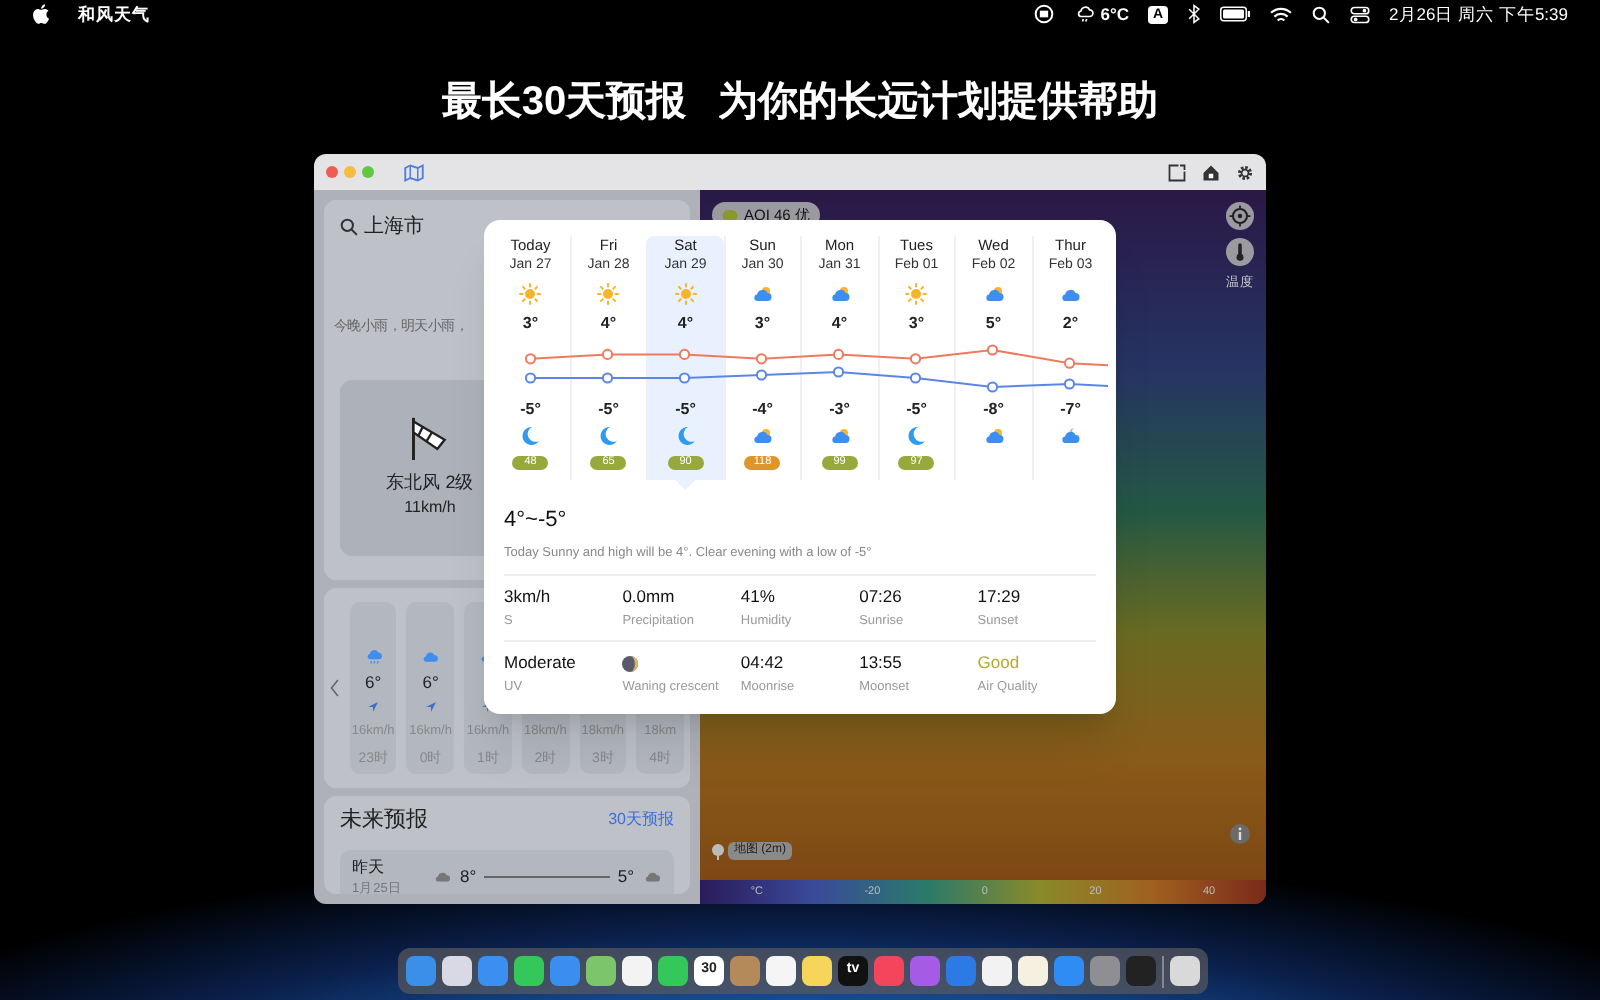  What do you see at coordinates (528, 597) in the screenshot?
I see `stat-value: 3km/h` at bounding box center [528, 597].